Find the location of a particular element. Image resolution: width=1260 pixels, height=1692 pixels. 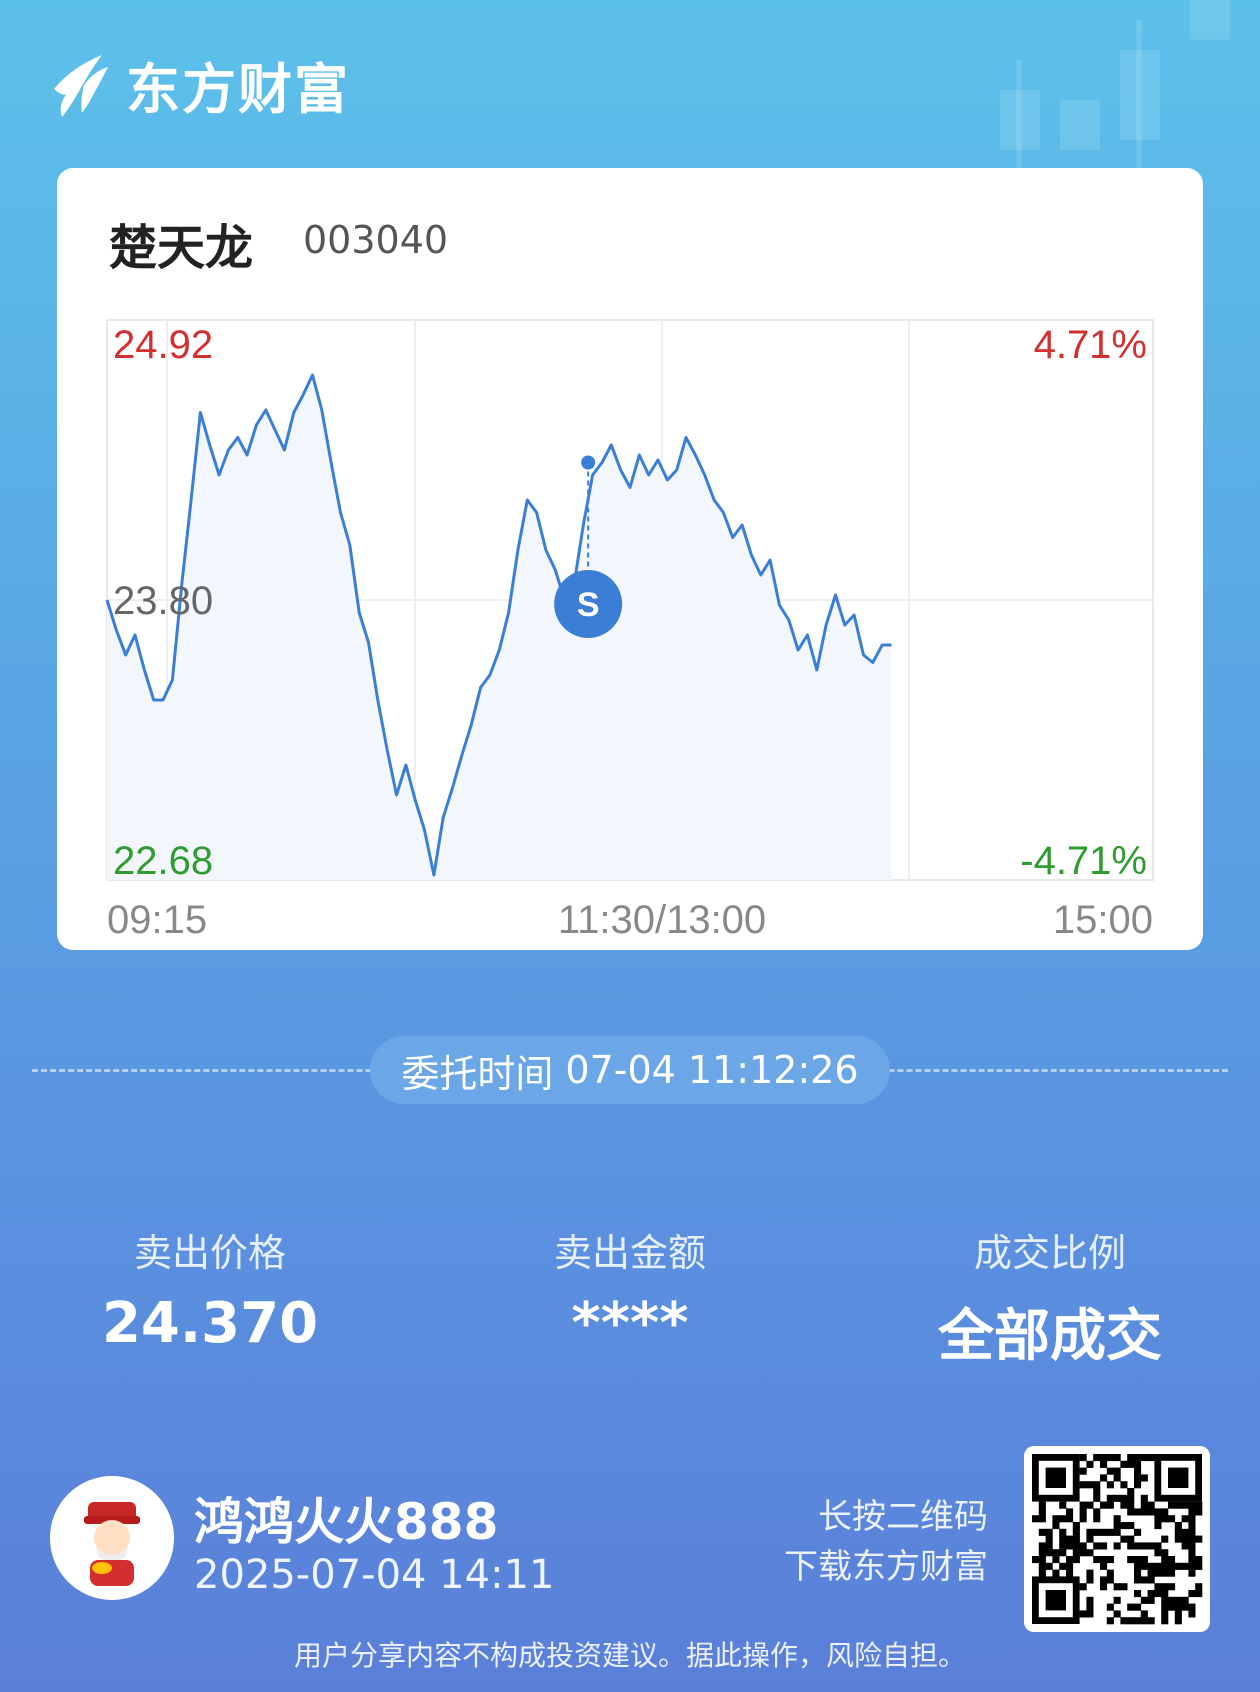

order-time-value: 07-04 11:12:26 is located at coordinates (712, 1070).